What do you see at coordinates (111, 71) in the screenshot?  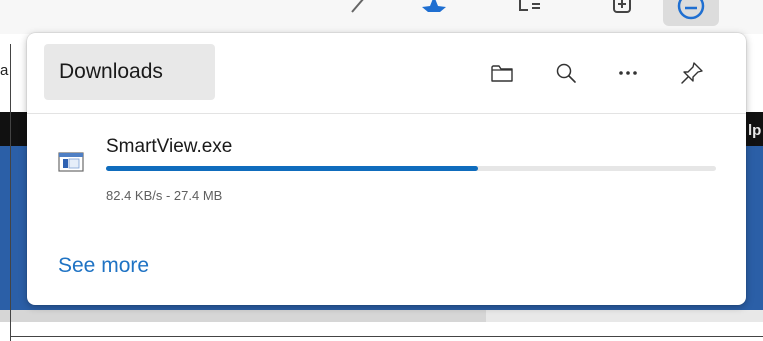 I see `flyout-title: Downloads` at bounding box center [111, 71].